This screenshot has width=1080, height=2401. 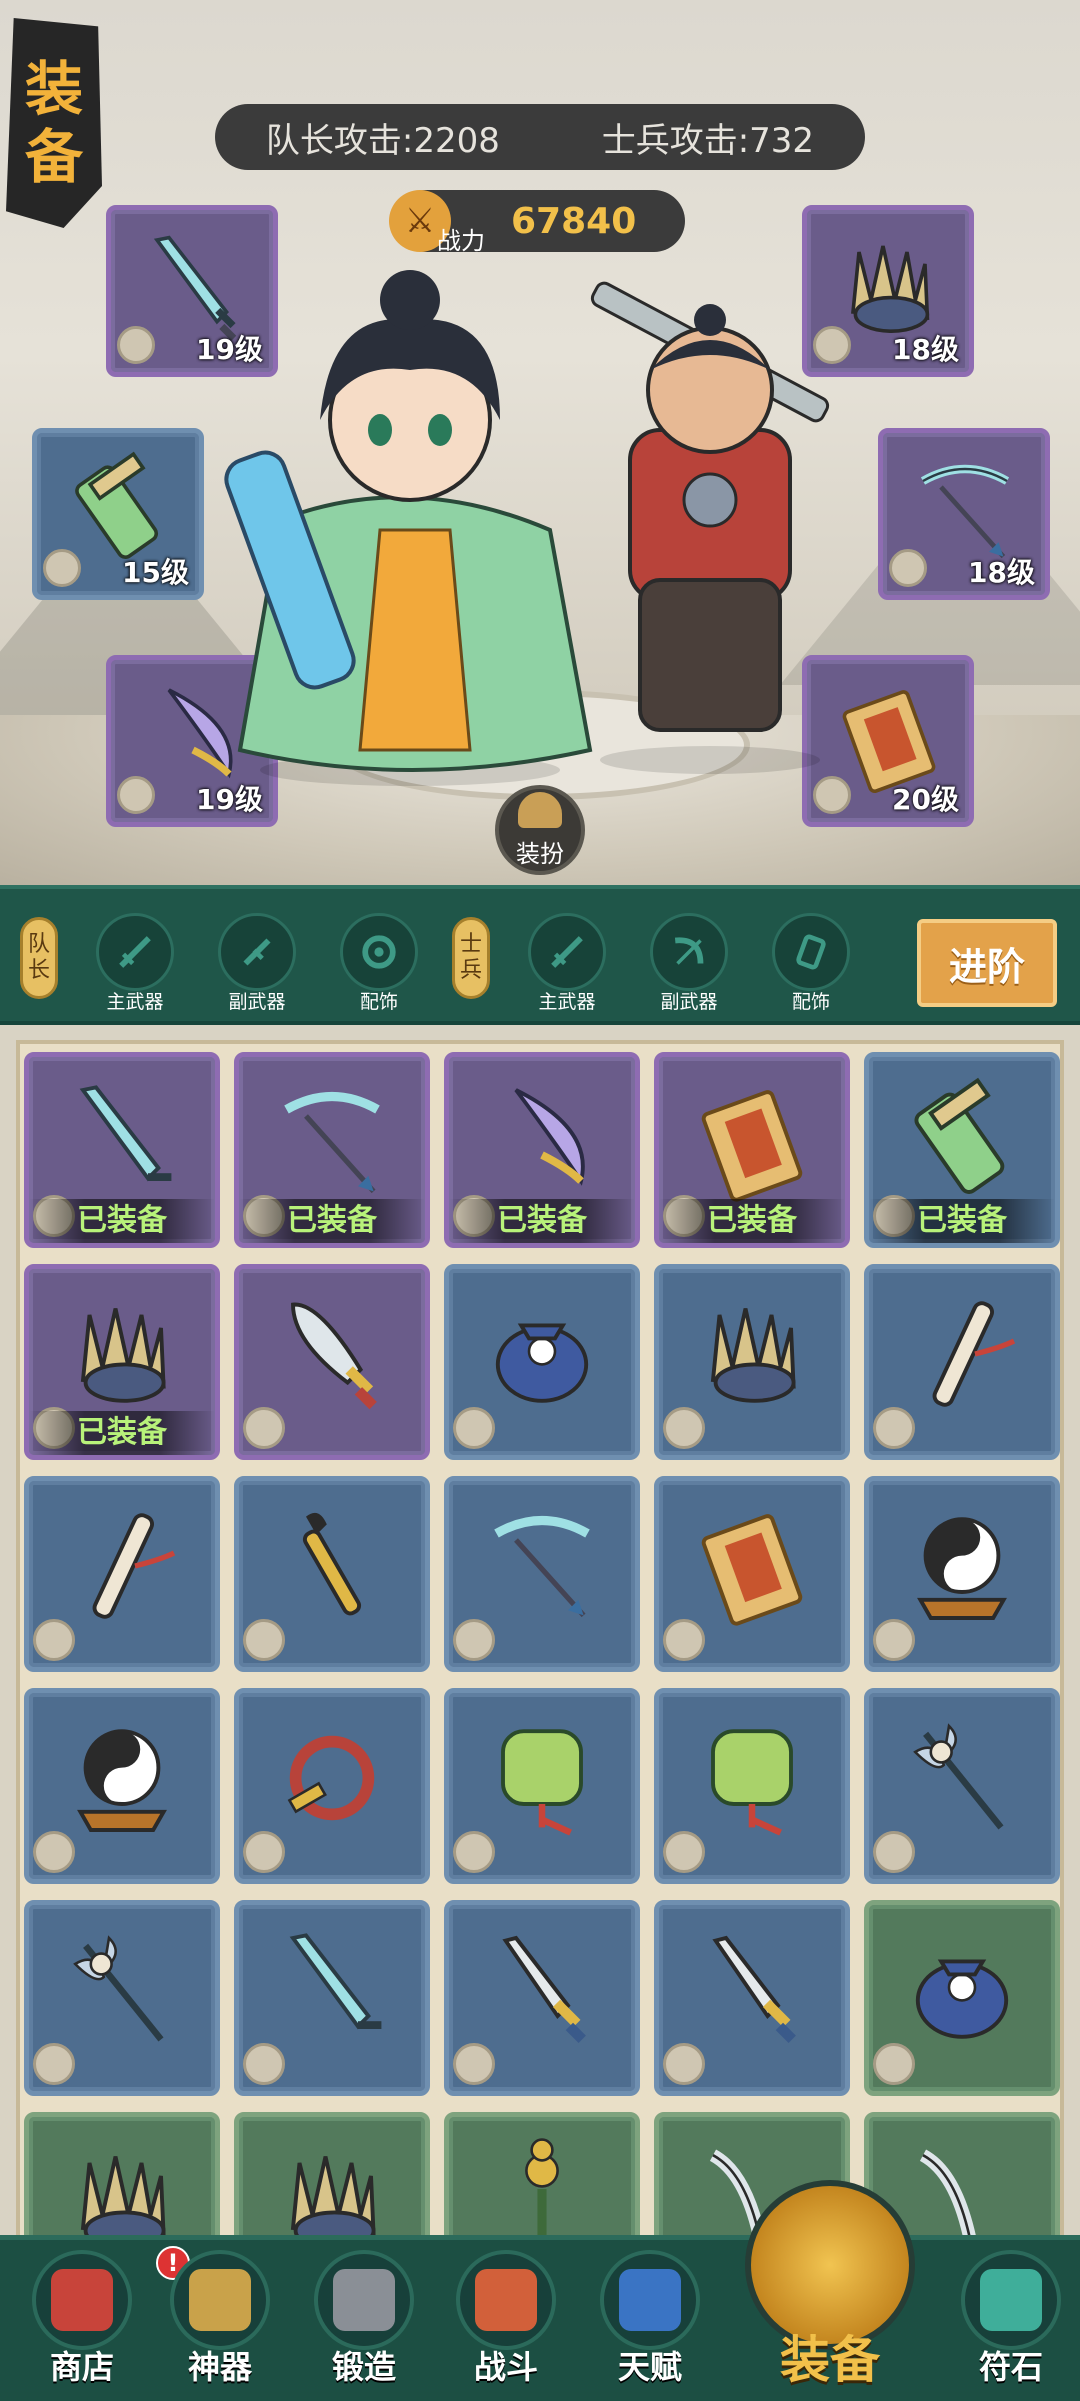 I want to click on nav-artifact: 神器, so click(x=220, y=2325).